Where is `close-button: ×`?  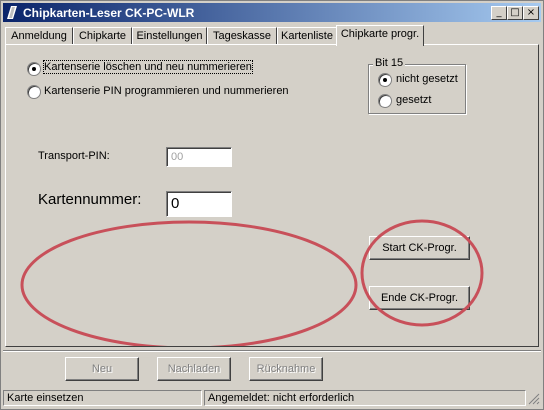
close-button: × is located at coordinates (531, 13).